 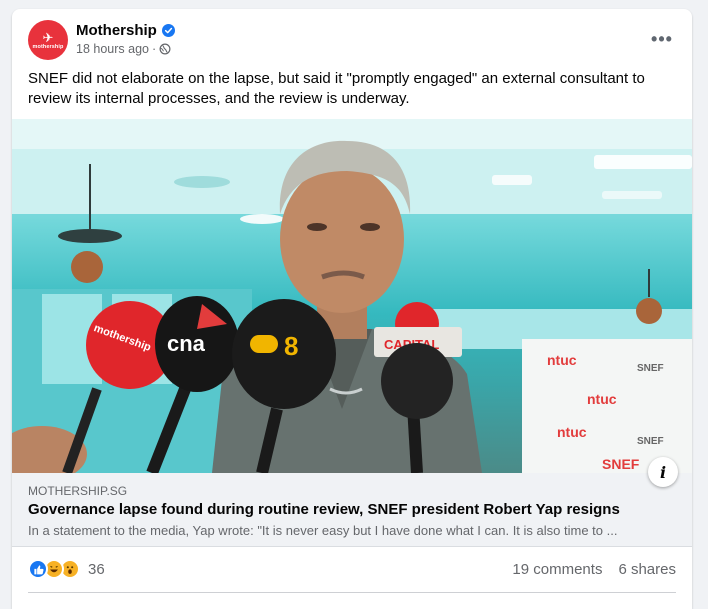 I want to click on mic-label-ch8: 8, so click(x=291, y=346).